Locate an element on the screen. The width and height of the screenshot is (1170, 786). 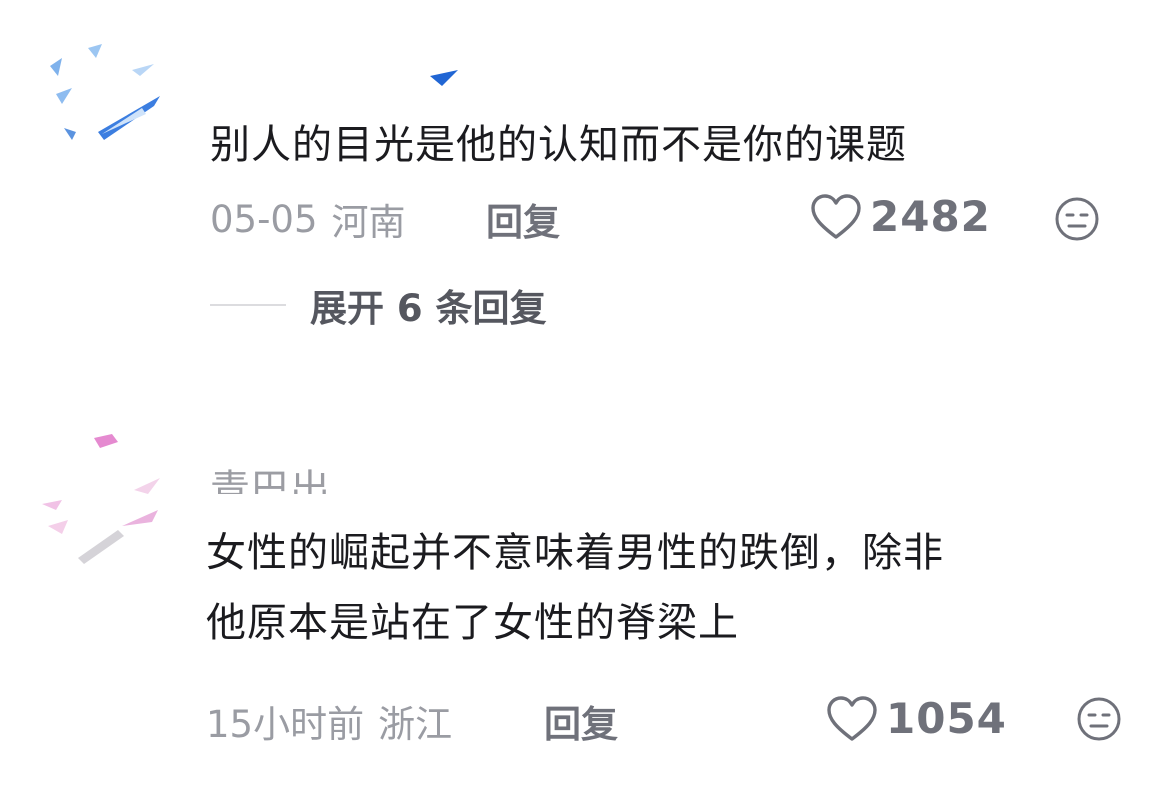
comment-date: 05-05 is located at coordinates (264, 219).